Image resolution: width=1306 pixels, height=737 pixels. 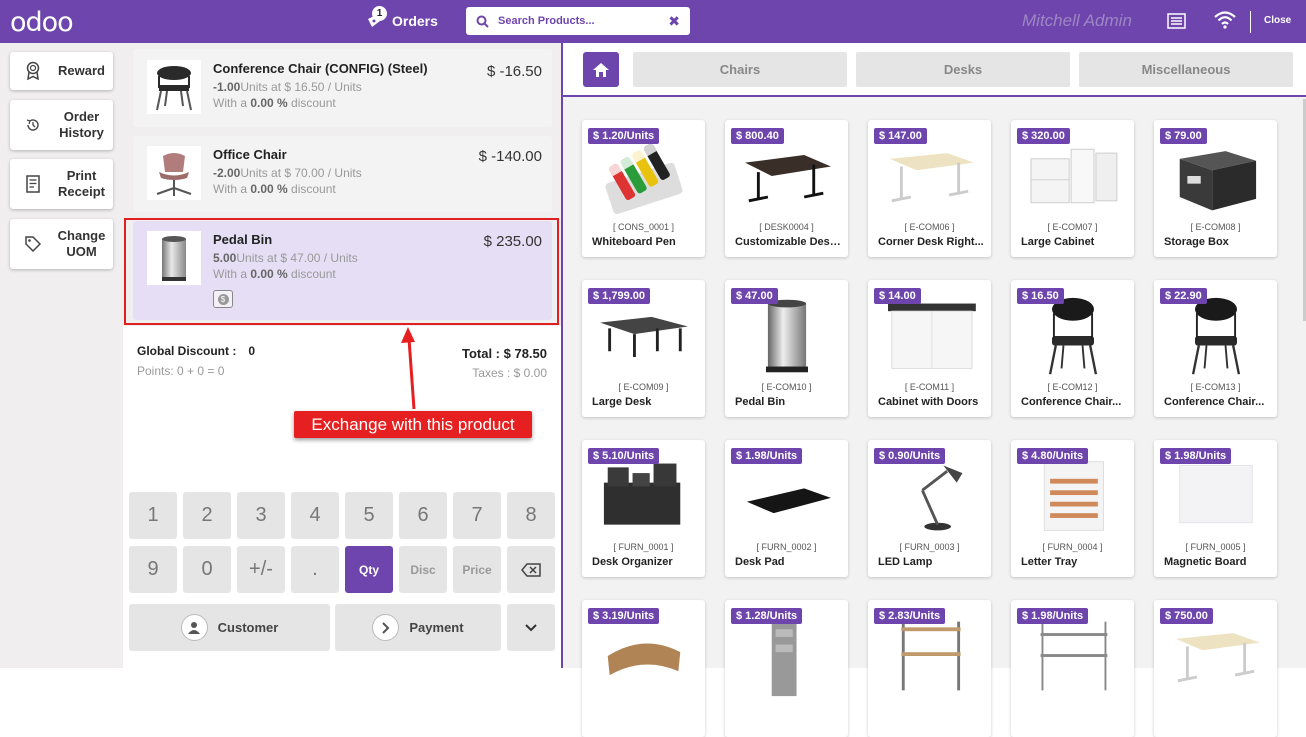 I want to click on orders-button: 1 Orders, so click(x=402, y=20).